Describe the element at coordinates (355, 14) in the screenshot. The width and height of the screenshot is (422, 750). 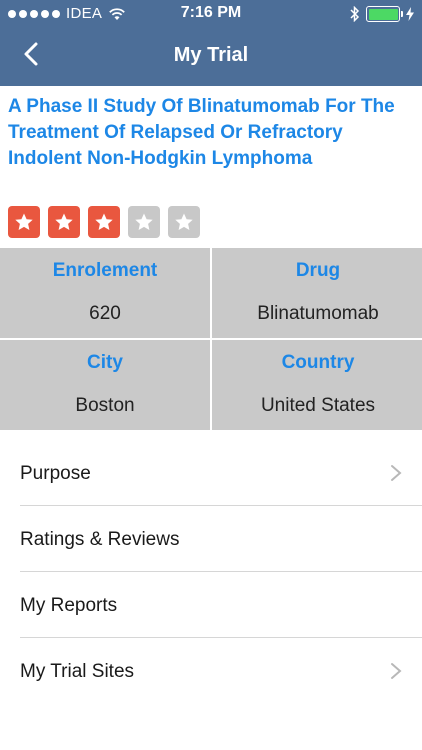
I see `bluetooth-icon` at that location.